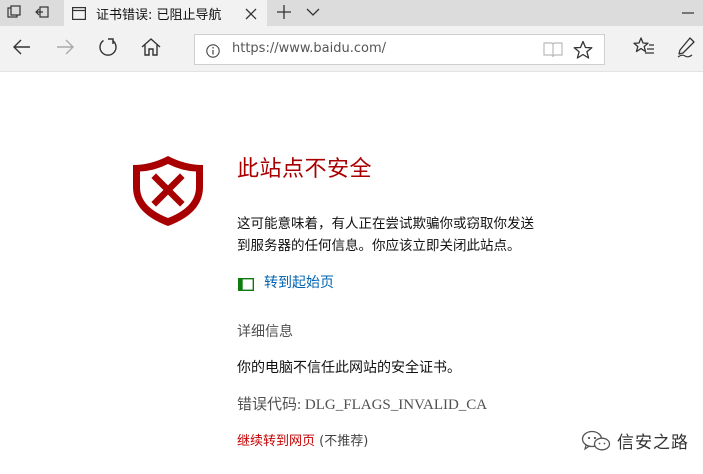  I want to click on address-bar: https://www.baidu.com/, so click(399, 49).